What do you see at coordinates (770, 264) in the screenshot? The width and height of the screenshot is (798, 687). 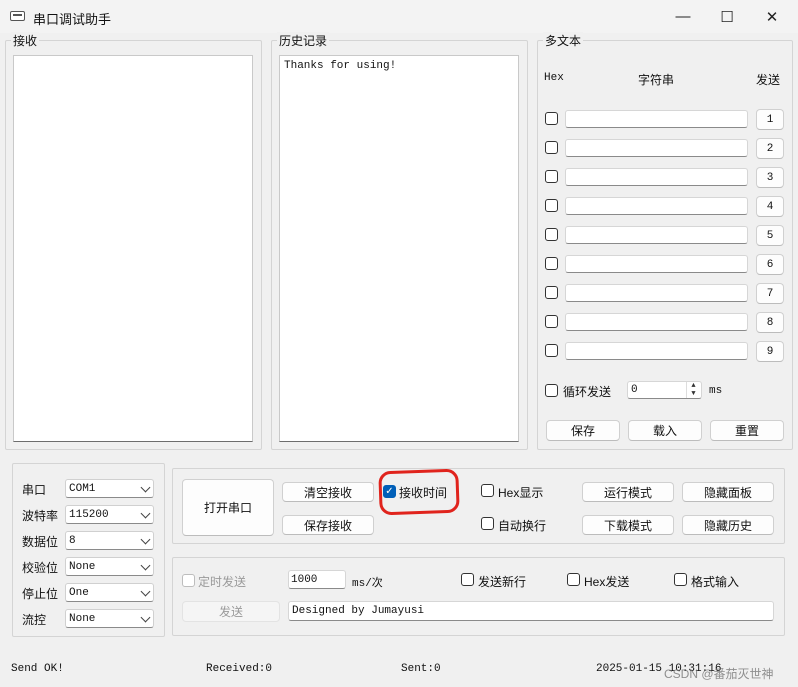 I see `multitext-send-button: 6` at bounding box center [770, 264].